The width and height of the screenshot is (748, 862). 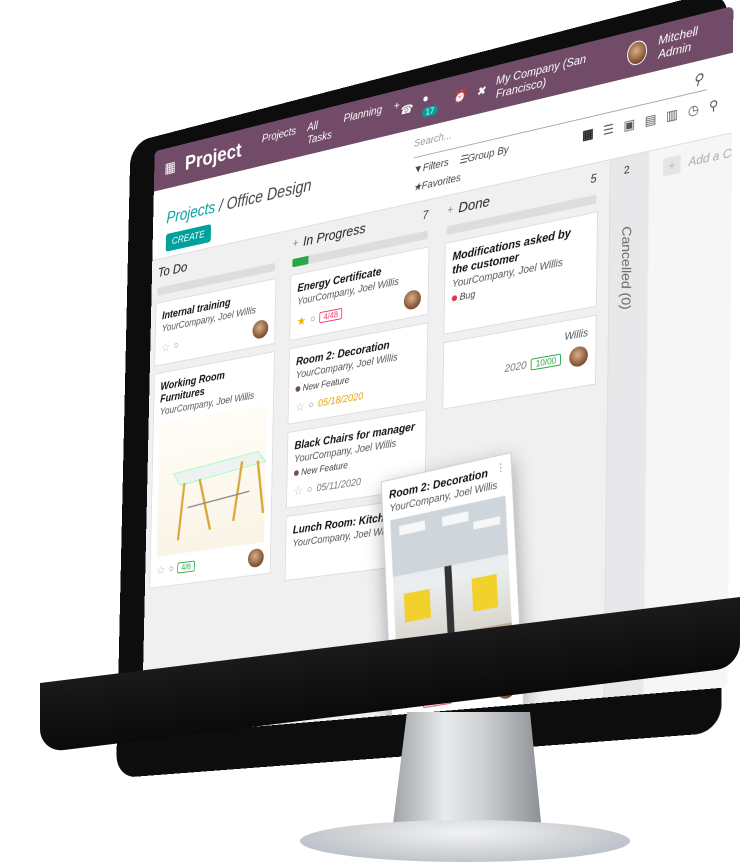 What do you see at coordinates (459, 96) in the screenshot?
I see `activity-icon: ⏰` at bounding box center [459, 96].